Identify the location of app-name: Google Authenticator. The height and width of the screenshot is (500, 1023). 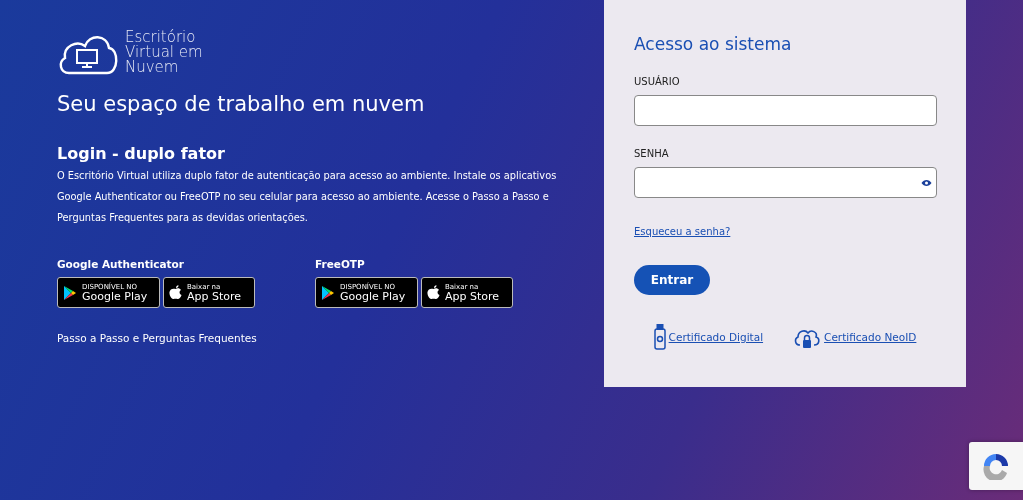
(121, 264).